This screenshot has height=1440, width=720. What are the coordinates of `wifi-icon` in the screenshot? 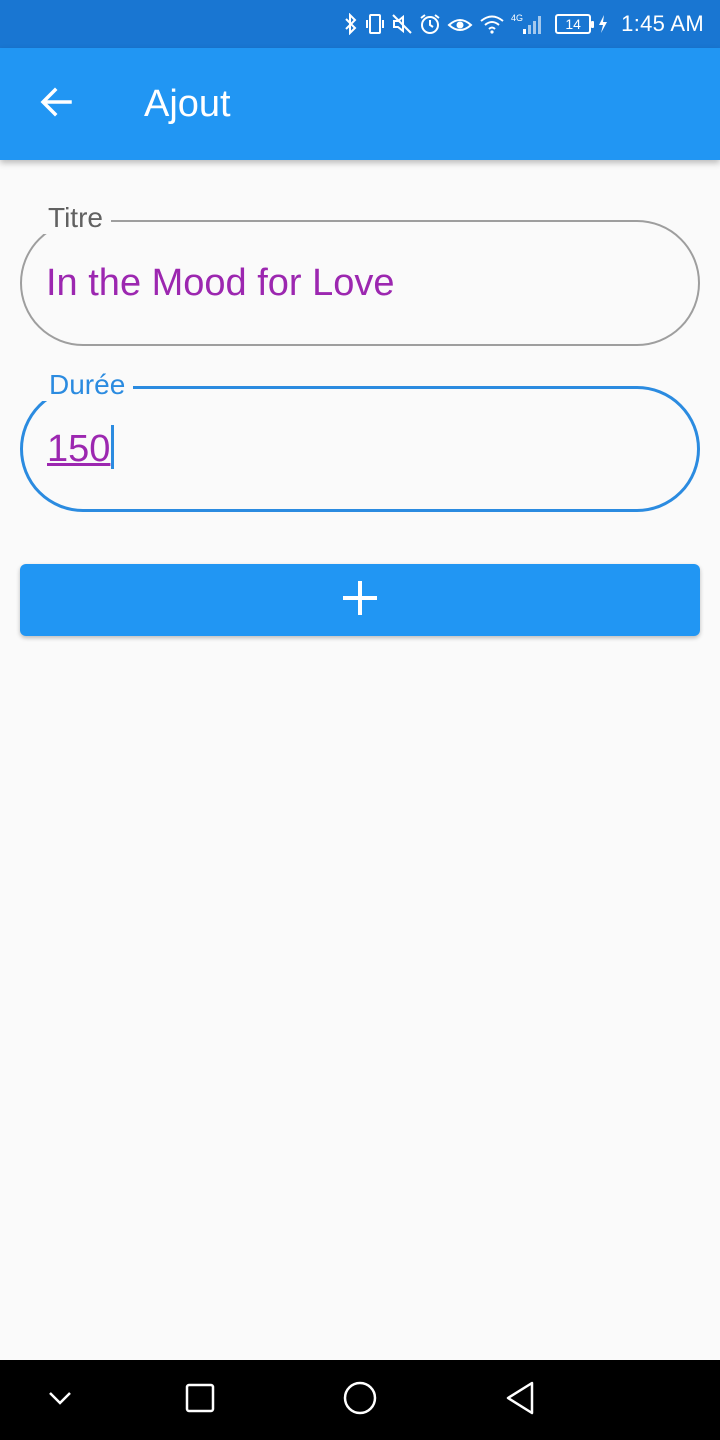 It's located at (492, 24).